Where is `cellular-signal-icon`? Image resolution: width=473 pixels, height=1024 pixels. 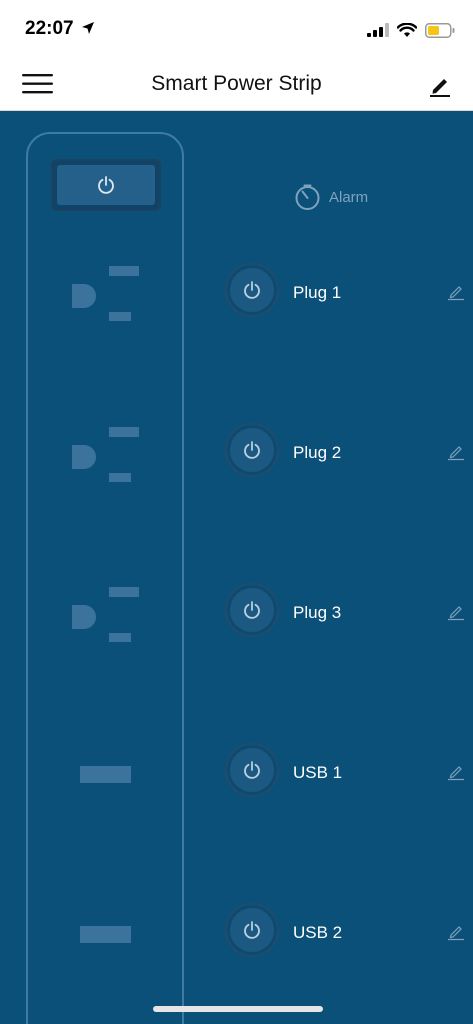 cellular-signal-icon is located at coordinates (378, 30).